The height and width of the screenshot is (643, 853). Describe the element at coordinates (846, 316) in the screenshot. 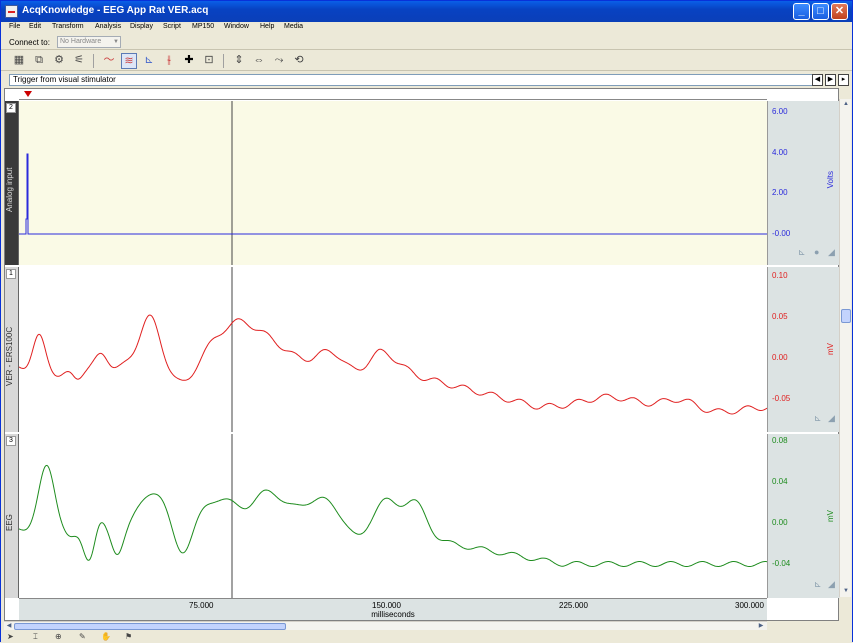

I see `vertical-scroll-thumb` at that location.